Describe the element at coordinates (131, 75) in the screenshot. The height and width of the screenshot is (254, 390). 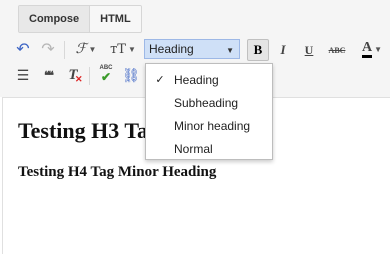
I see `link-icon: ⛓` at that location.